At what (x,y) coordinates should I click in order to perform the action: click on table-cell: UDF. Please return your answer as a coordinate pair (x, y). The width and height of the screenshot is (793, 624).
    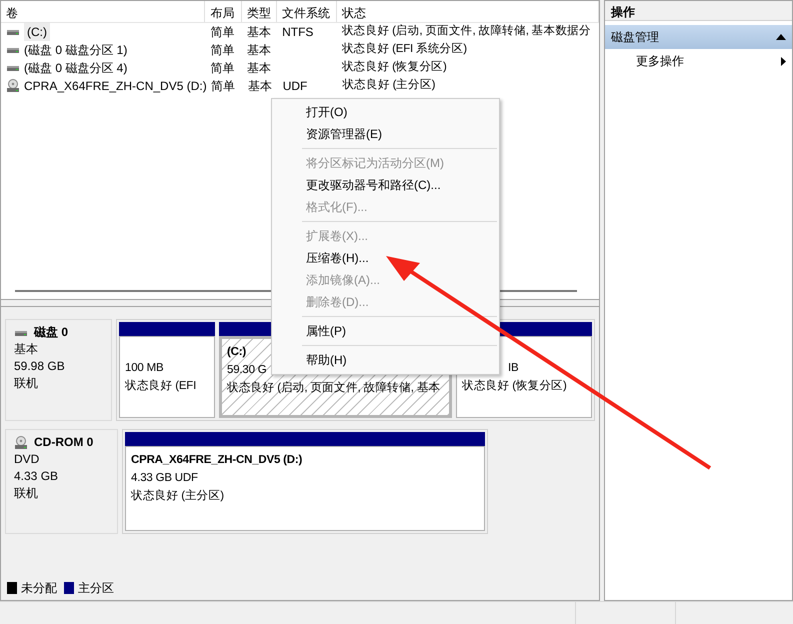
    Looking at the image, I should click on (295, 86).